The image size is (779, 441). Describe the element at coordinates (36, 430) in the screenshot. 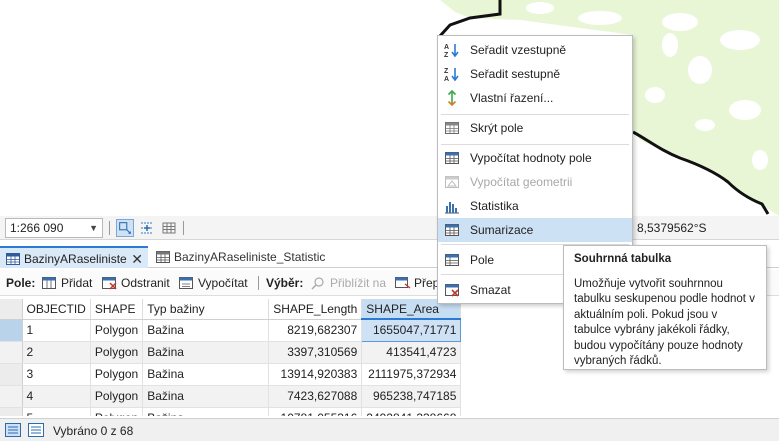

I see `show-selected-records-icon` at that location.